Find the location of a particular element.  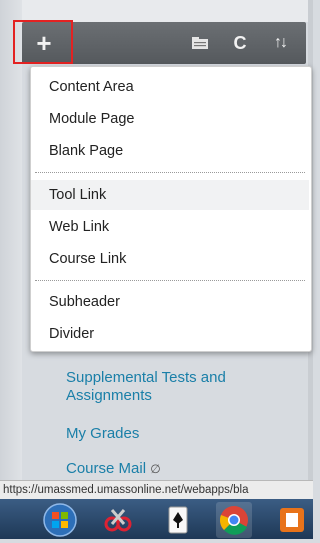

course-mail-label: Course Mail is located at coordinates (106, 468).